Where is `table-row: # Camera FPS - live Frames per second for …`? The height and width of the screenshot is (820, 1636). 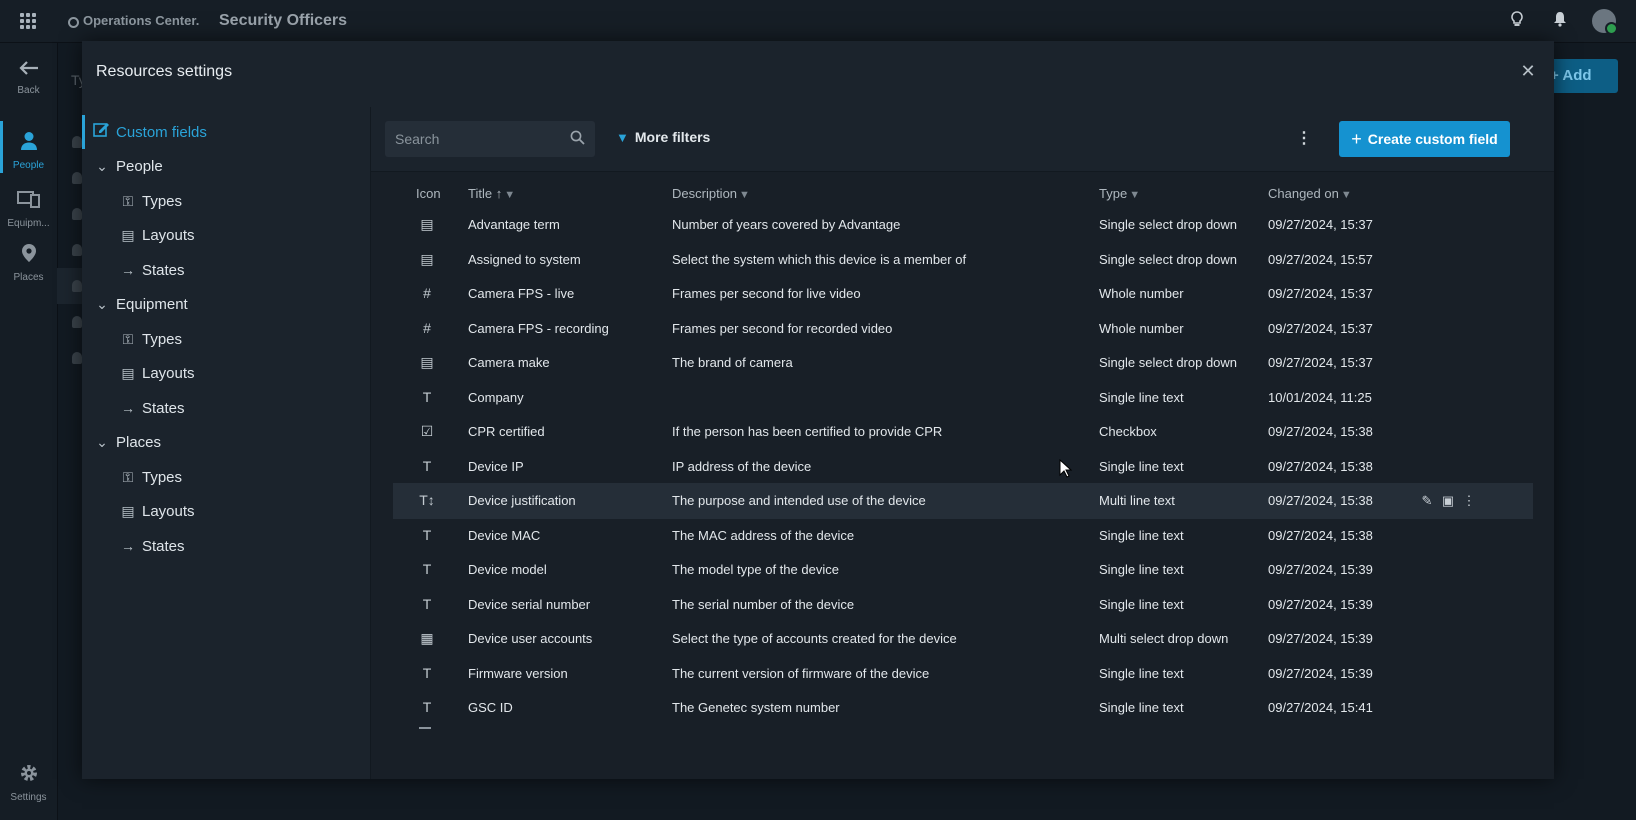
table-row: # Camera FPS - live Frames per second for … is located at coordinates (963, 294).